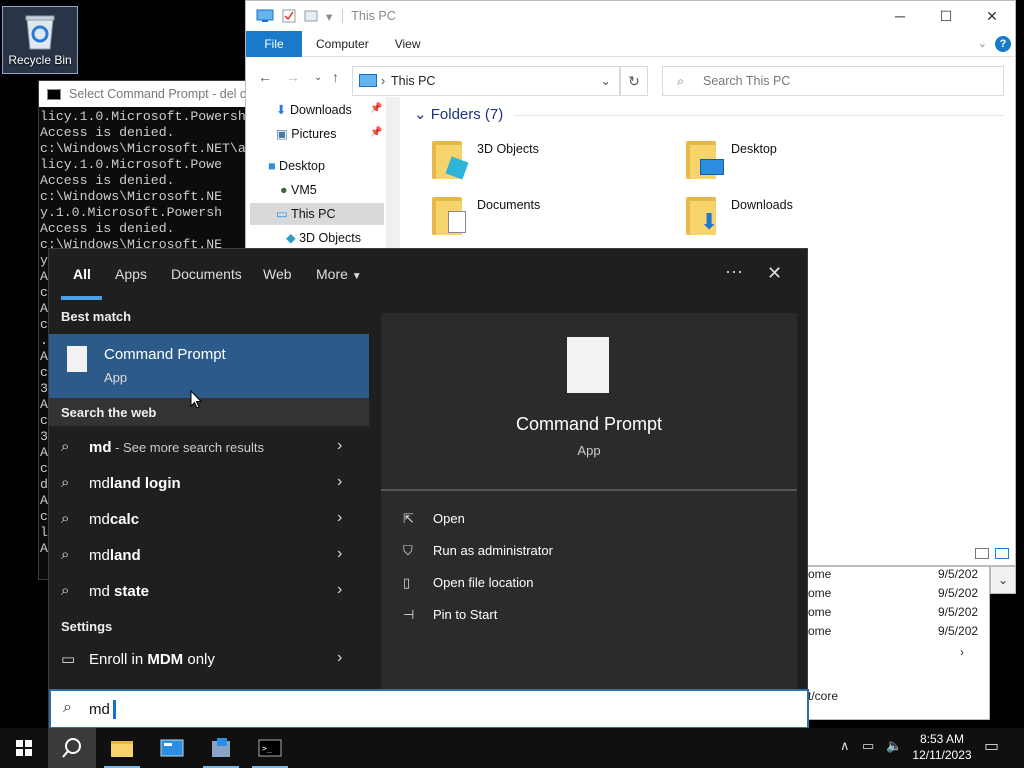 The height and width of the screenshot is (768, 1024). What do you see at coordinates (709, 114) in the screenshot?
I see `folders-group-header: ⌄ Folders (7)` at bounding box center [709, 114].